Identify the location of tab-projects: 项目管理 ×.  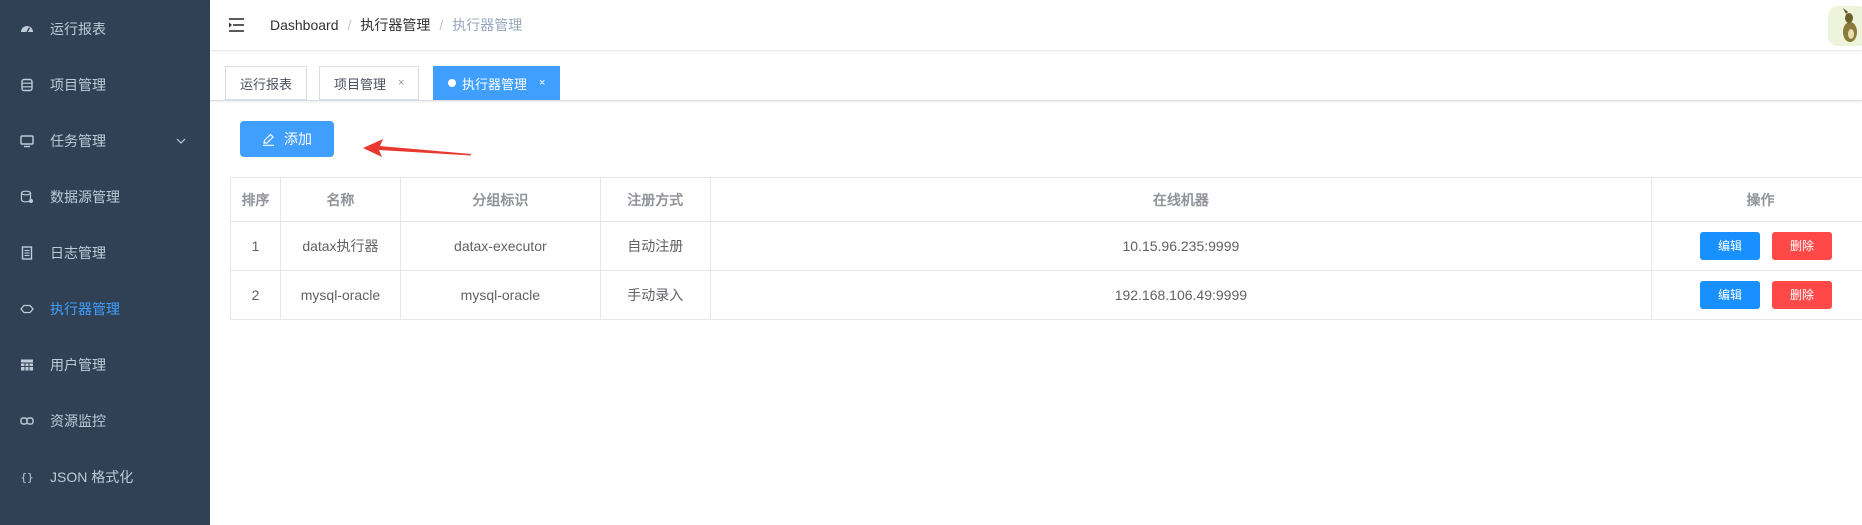
(369, 83).